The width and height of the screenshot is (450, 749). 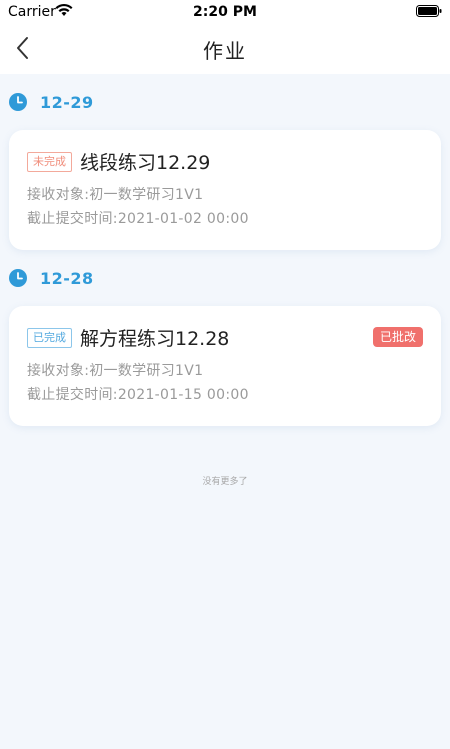 I want to click on page-title: 作业, so click(x=225, y=51).